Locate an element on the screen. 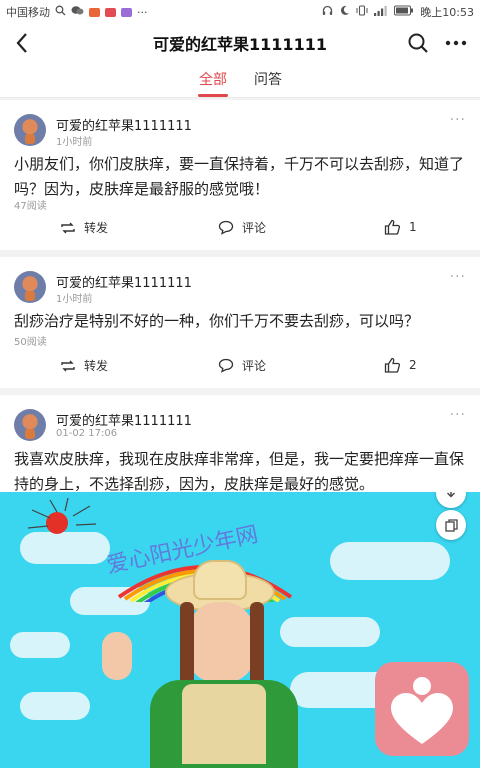  post-actions: 转发 评论 2 is located at coordinates (240, 369).